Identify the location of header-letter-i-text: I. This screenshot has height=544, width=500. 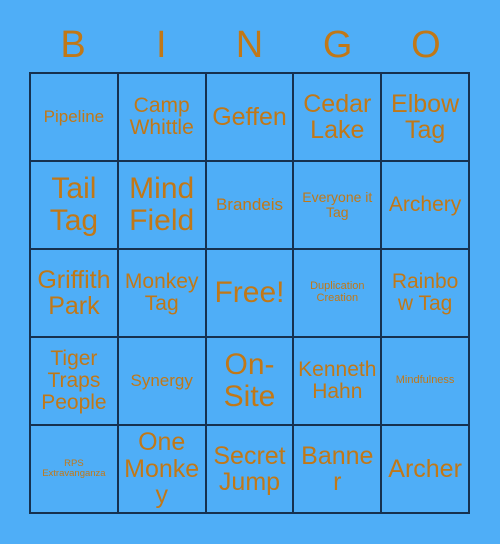
(161, 45).